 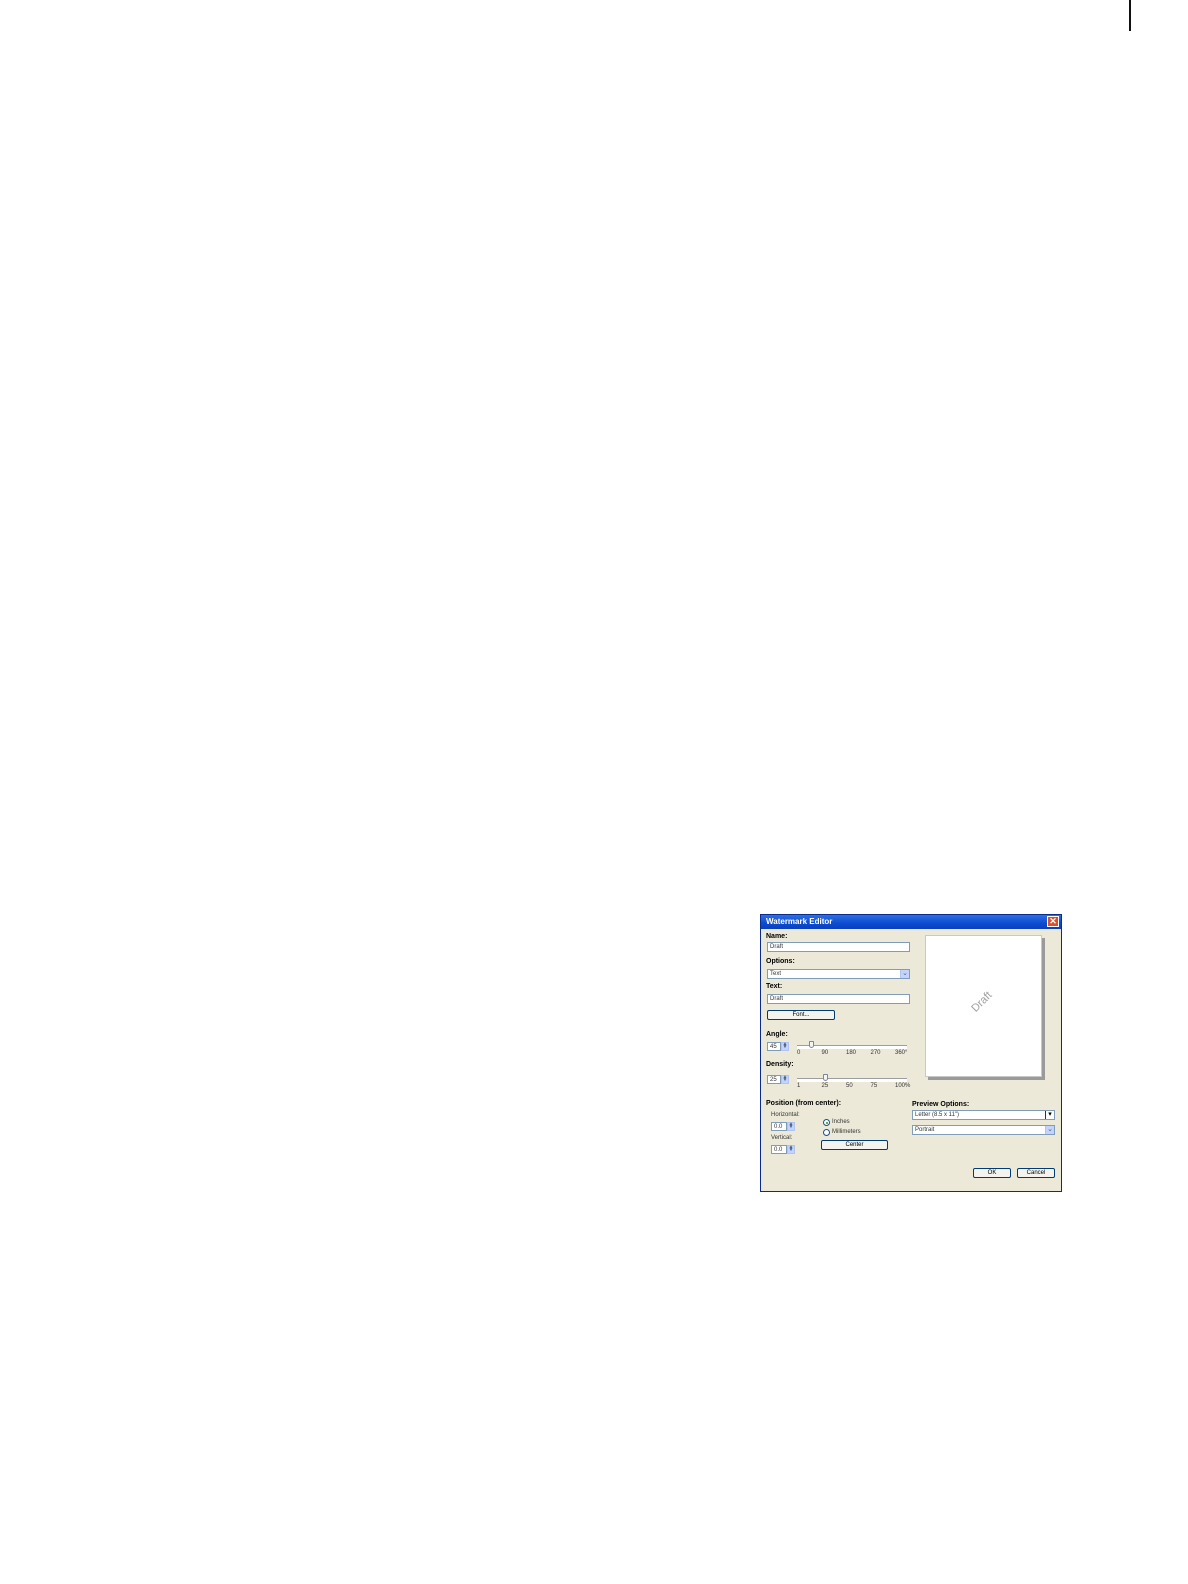 What do you see at coordinates (925, 1130) in the screenshot?
I see `orientation-value: Portrait` at bounding box center [925, 1130].